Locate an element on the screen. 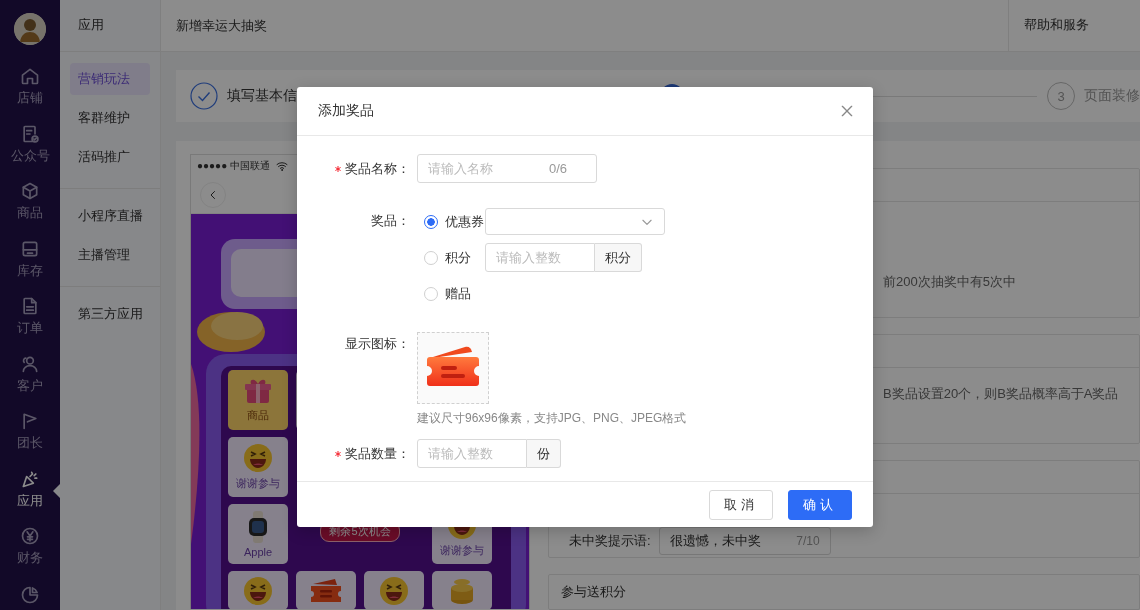  nav-item: 店铺 is located at coordinates (30, 87).